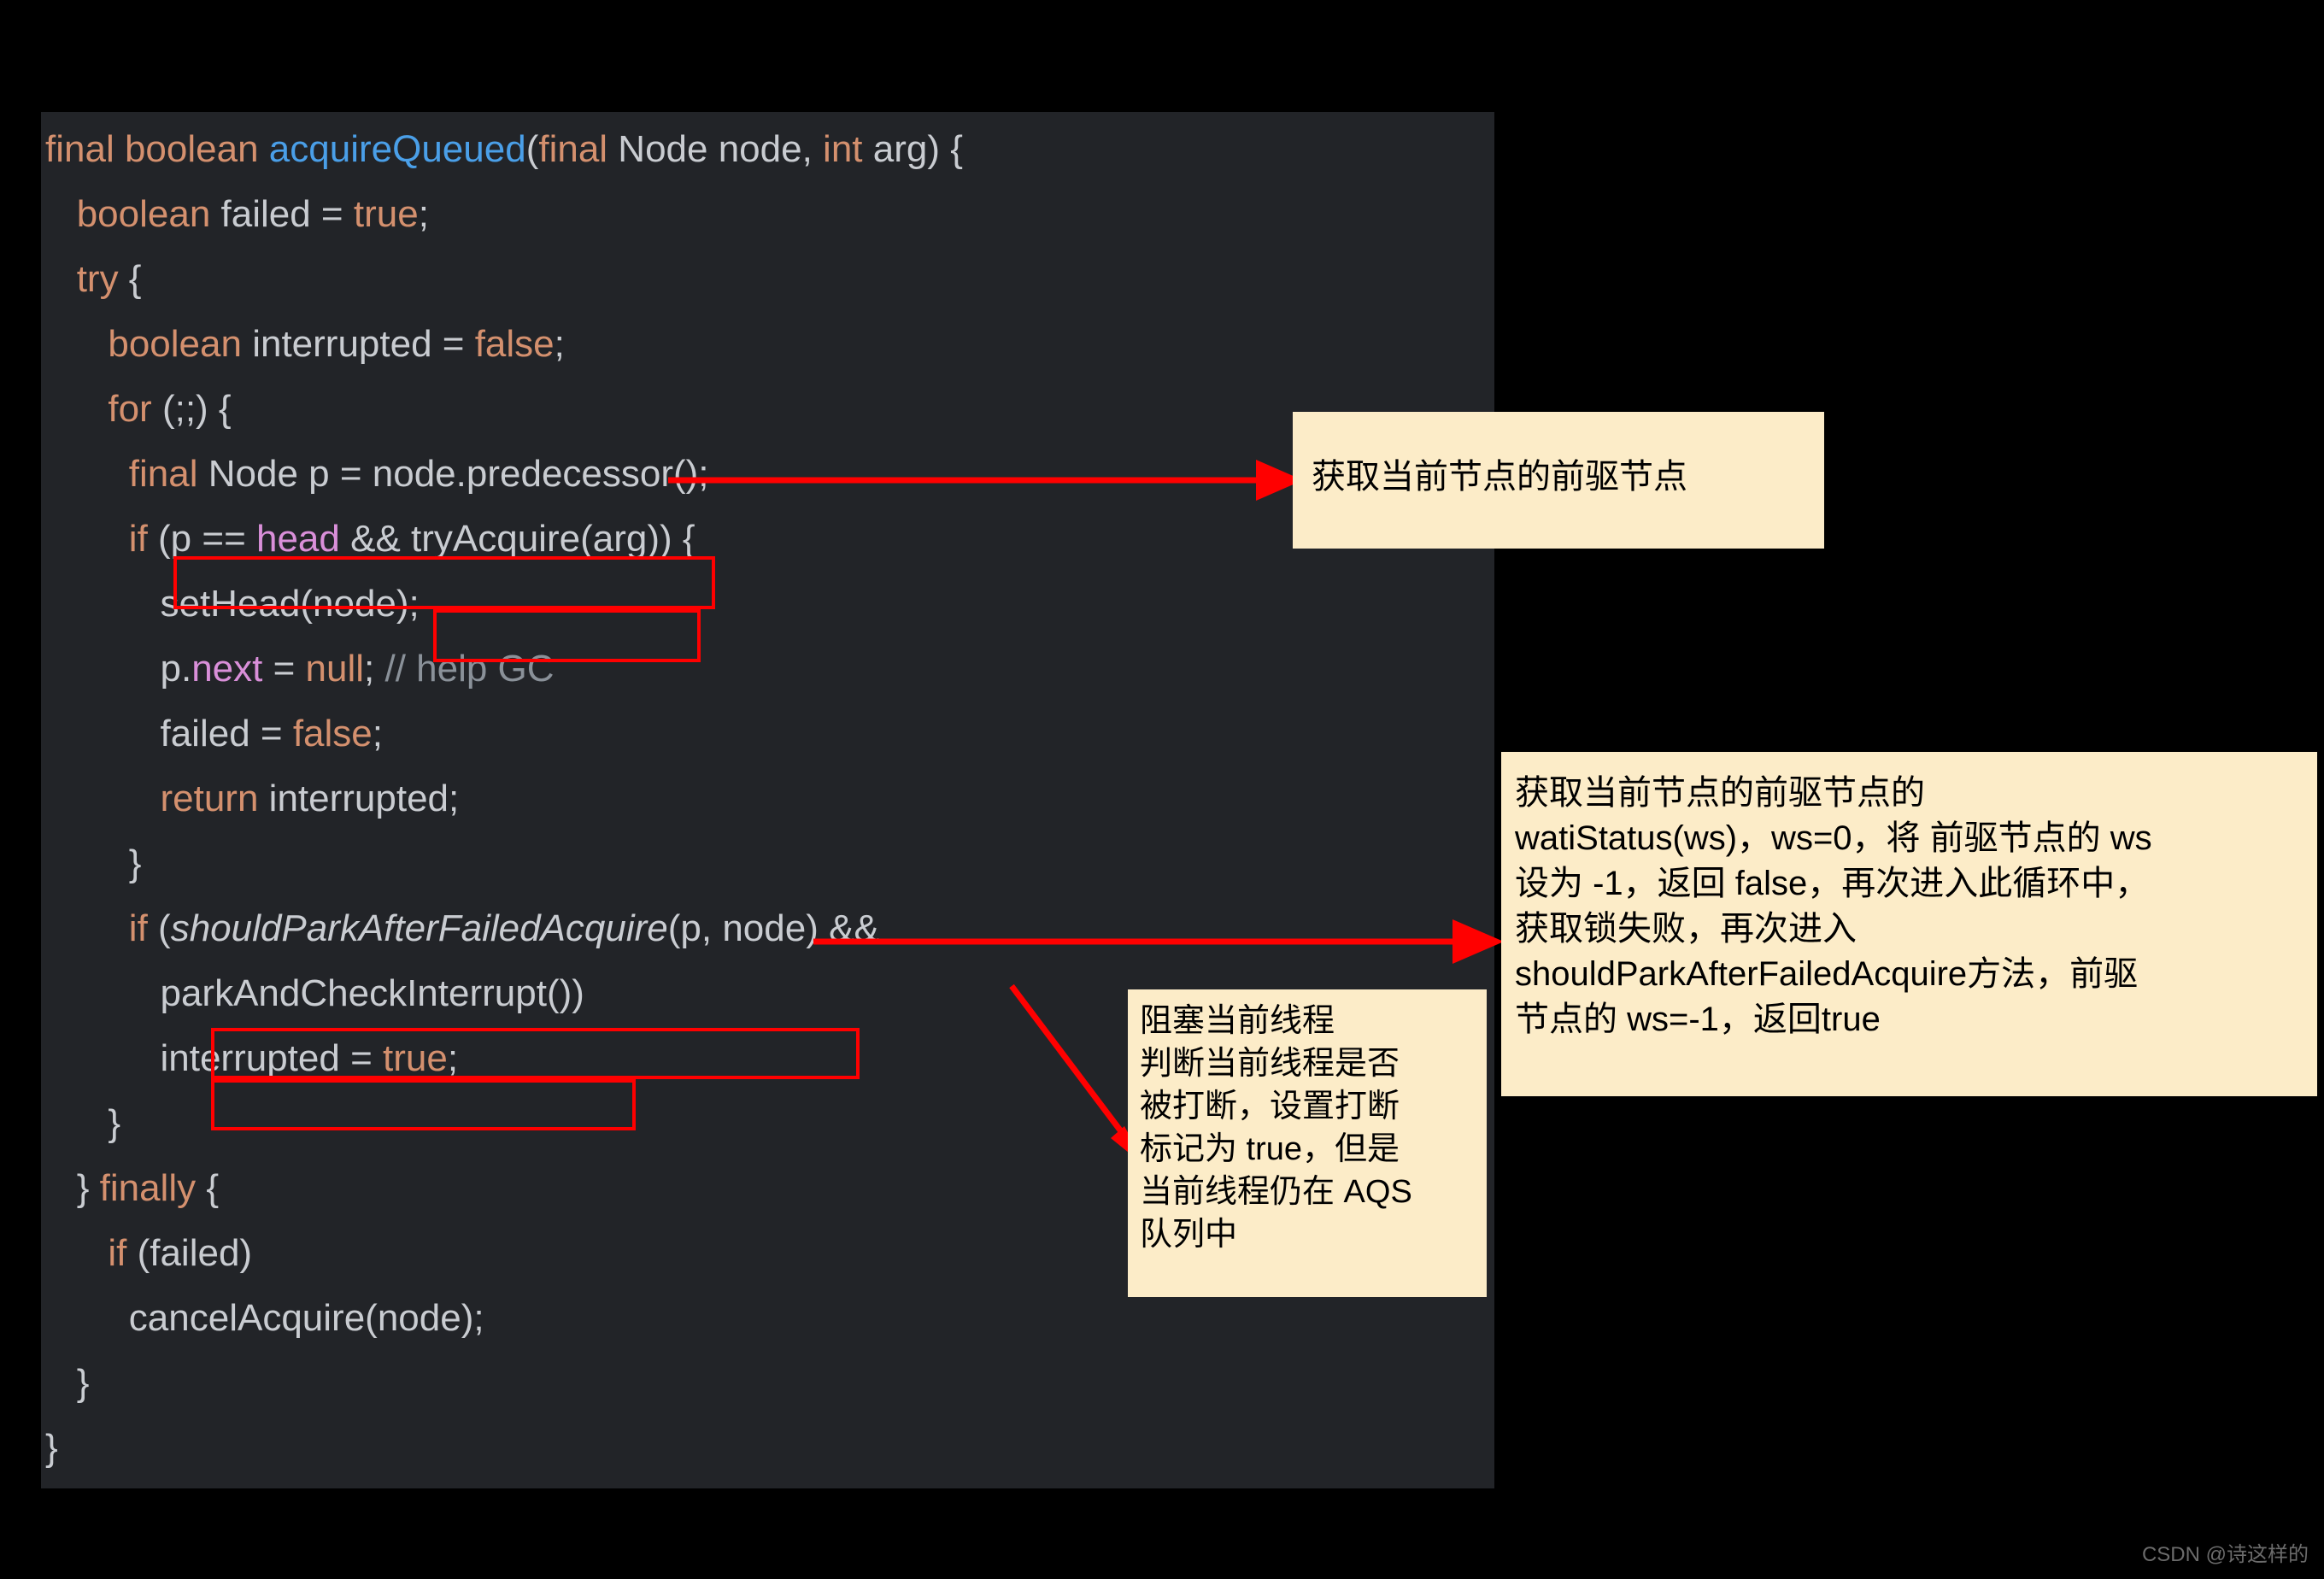  What do you see at coordinates (372, 993) in the screenshot?
I see `code-line-14: parkAndCheckInterrupt())` at bounding box center [372, 993].